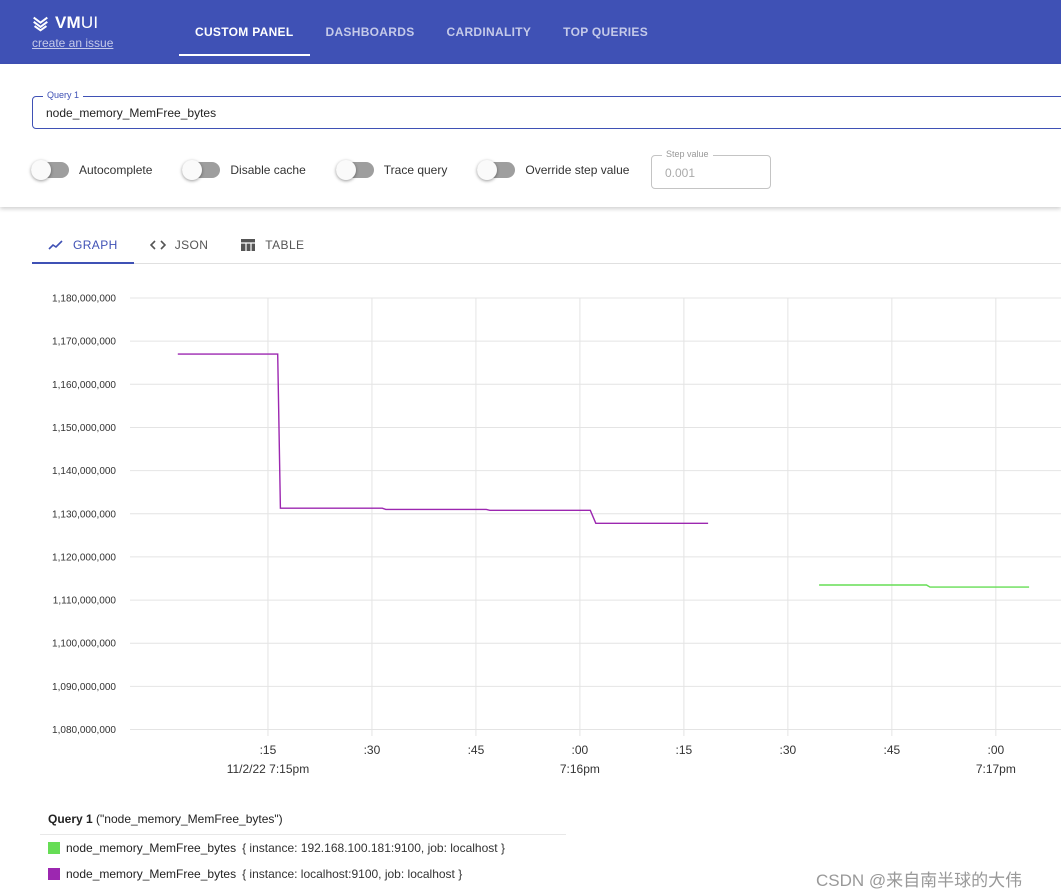 This screenshot has height=896, width=1061. I want to click on y-tick-label: 1,160,000,000, so click(84, 385).